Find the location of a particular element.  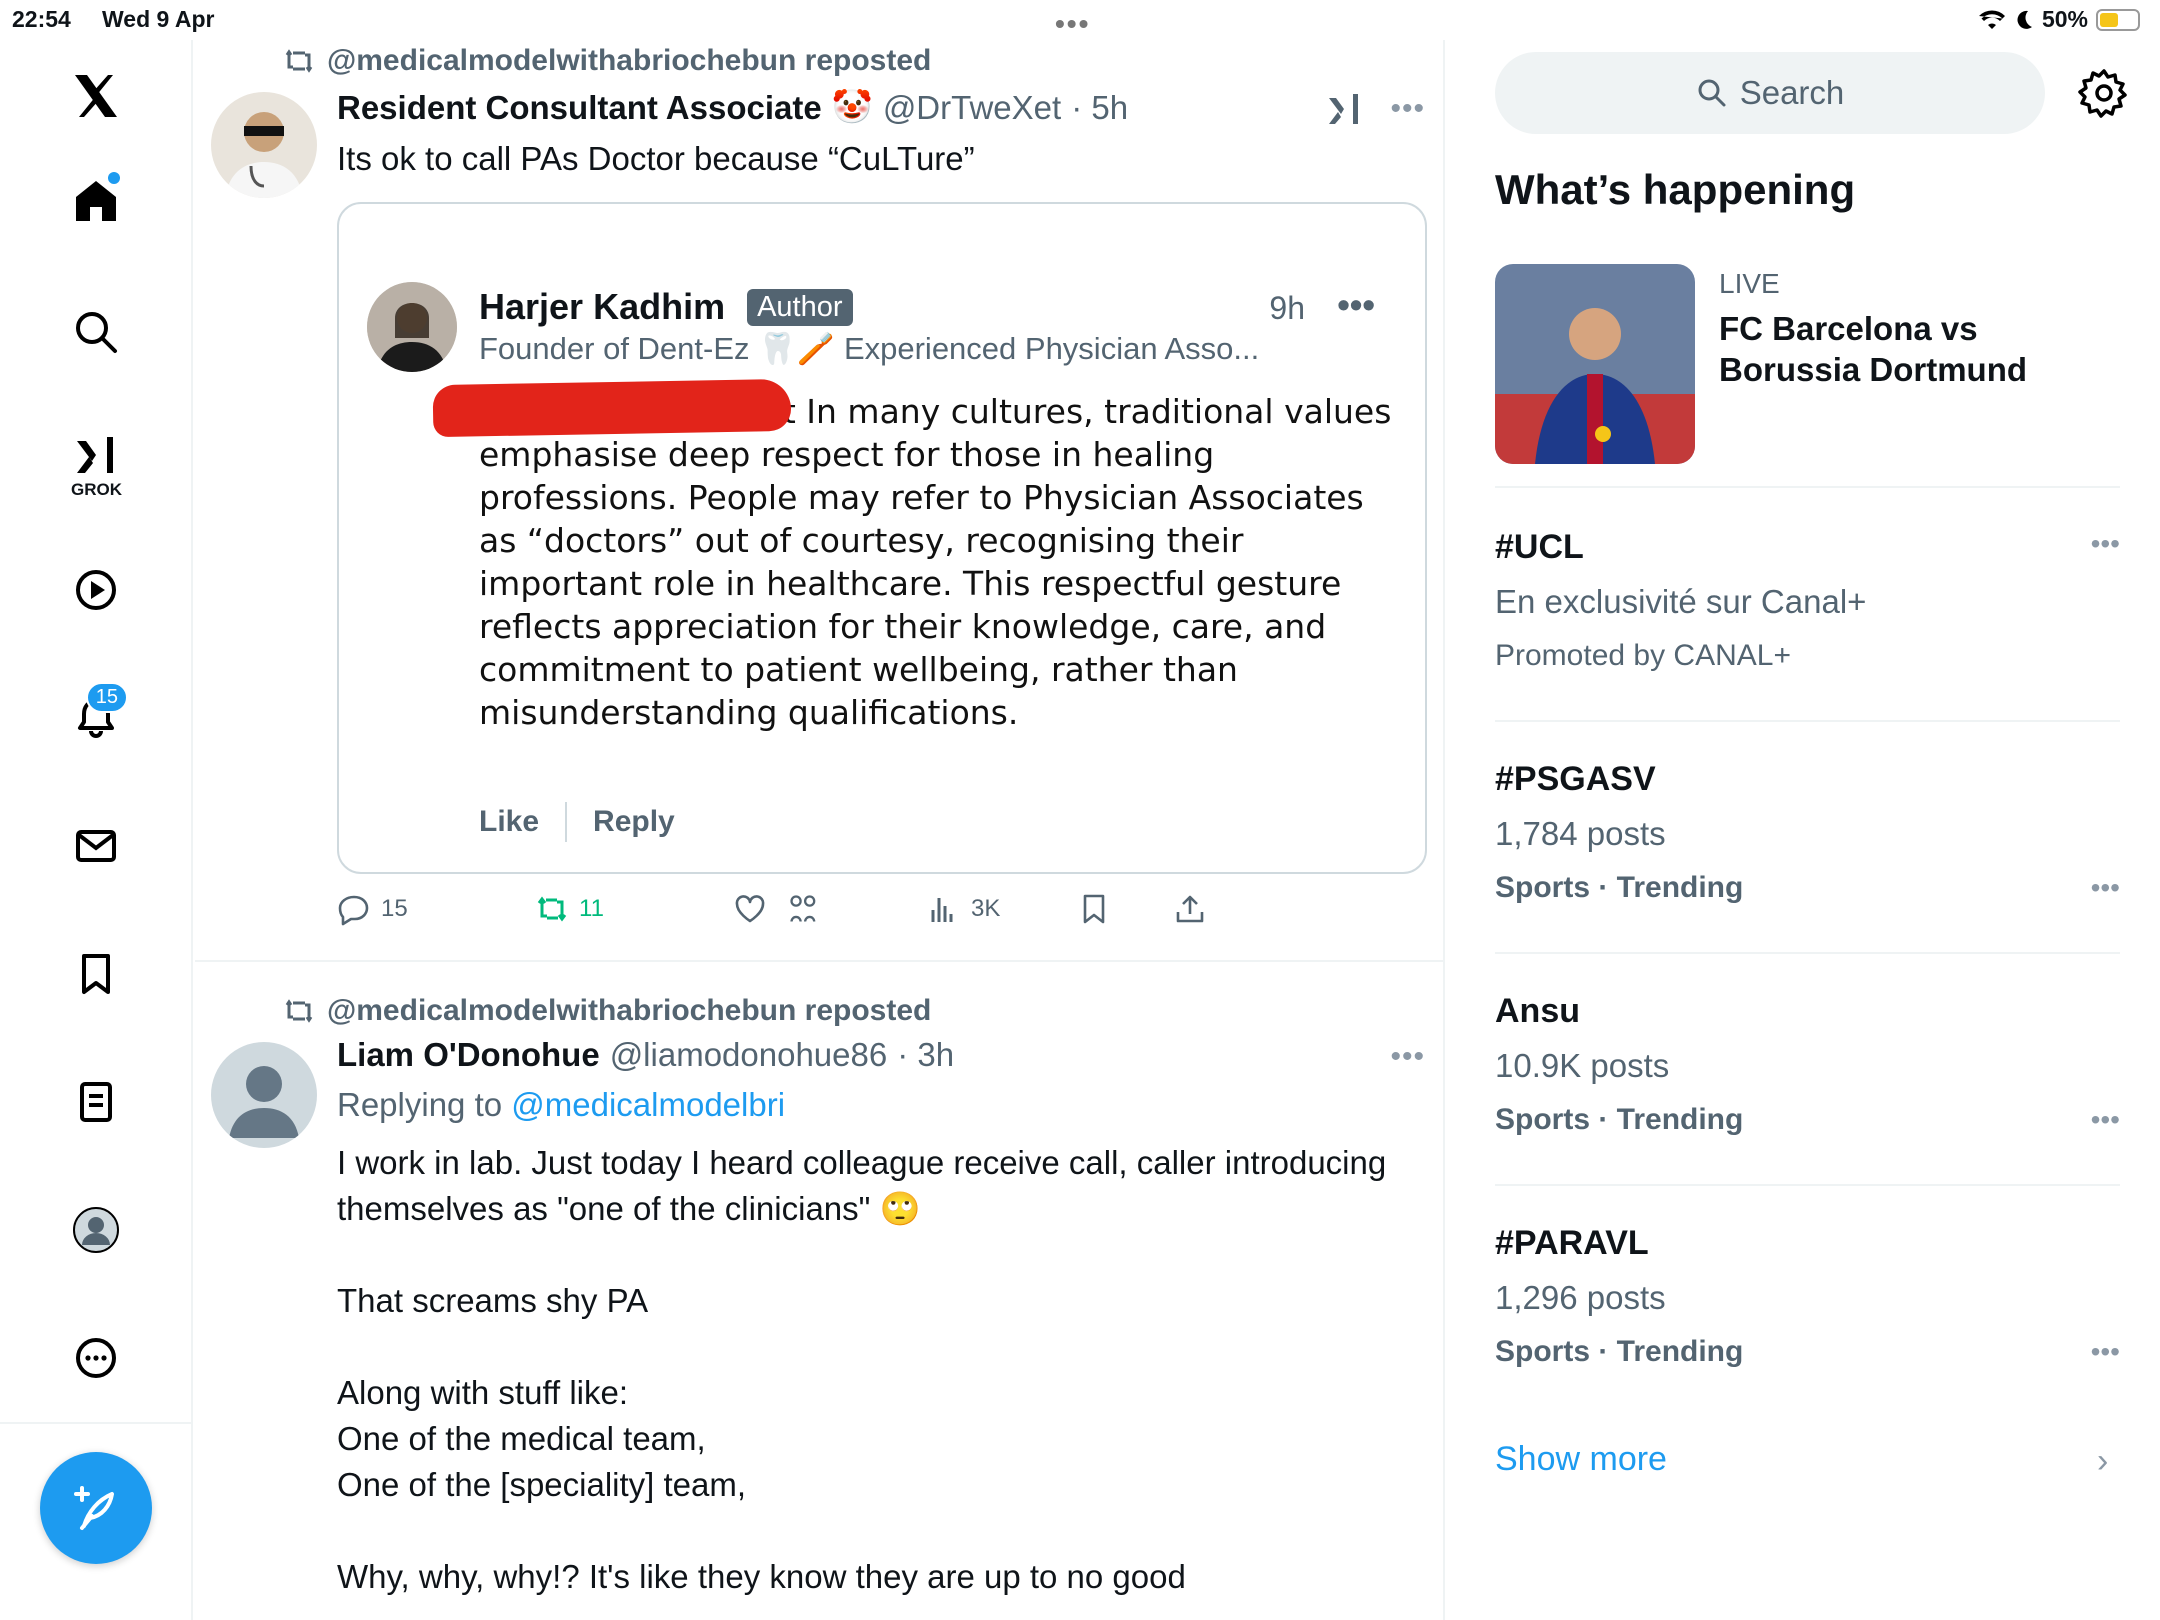

trend-subtitle: 1,784 posts is located at coordinates (1580, 833).